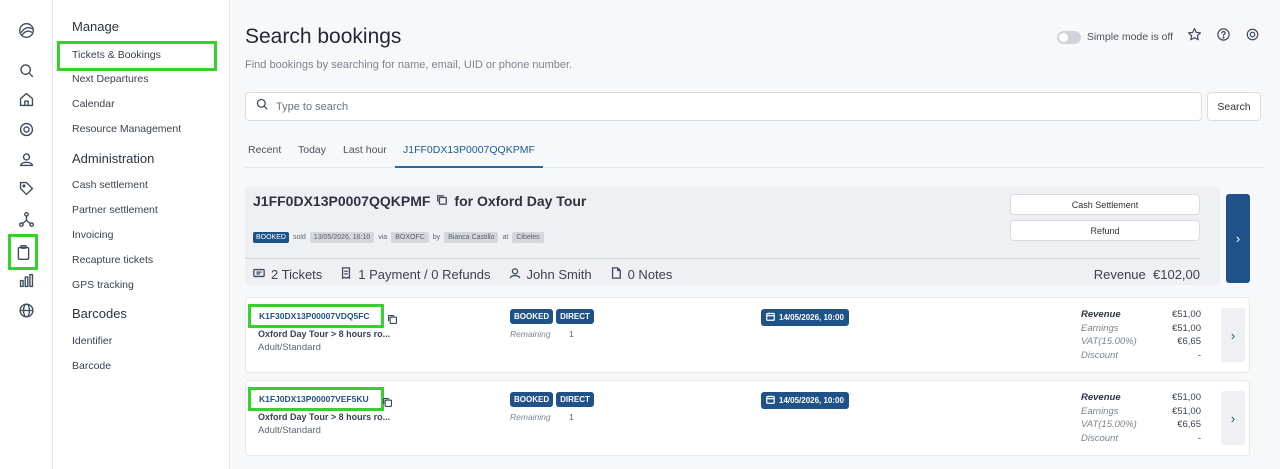 This screenshot has width=1280, height=469. Describe the element at coordinates (1176, 274) in the screenshot. I see `revenue-value: €102,00` at that location.